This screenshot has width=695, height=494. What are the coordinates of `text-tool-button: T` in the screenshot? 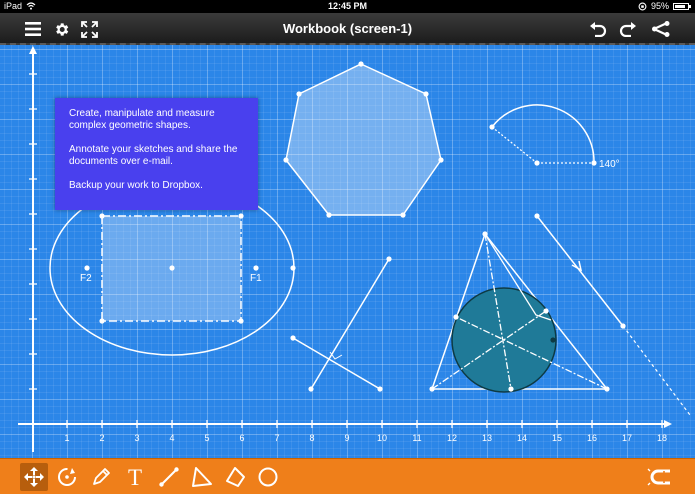 It's located at (135, 477).